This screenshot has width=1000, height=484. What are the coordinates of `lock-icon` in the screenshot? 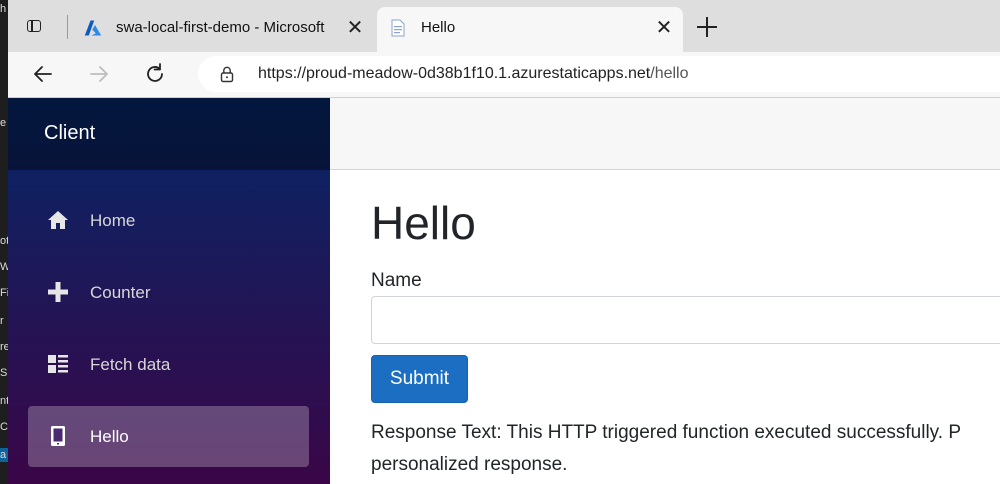 It's located at (227, 74).